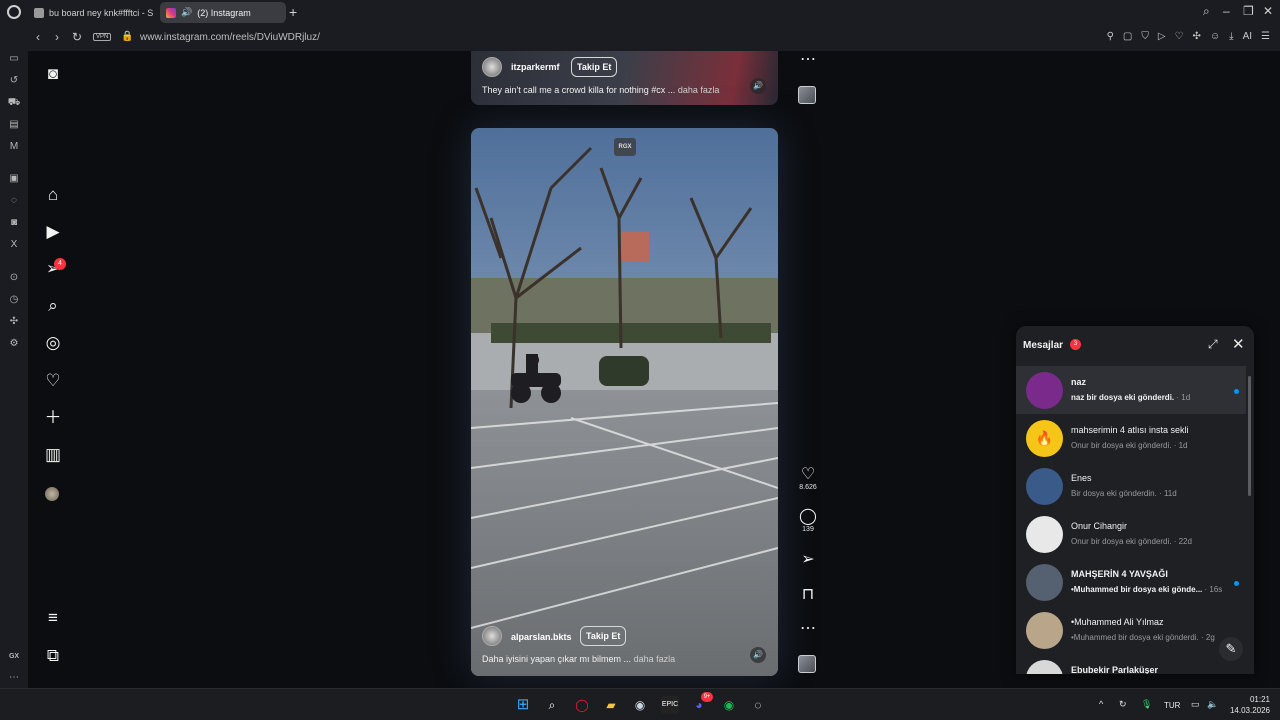  I want to click on ai-button: AI, so click(1247, 36).